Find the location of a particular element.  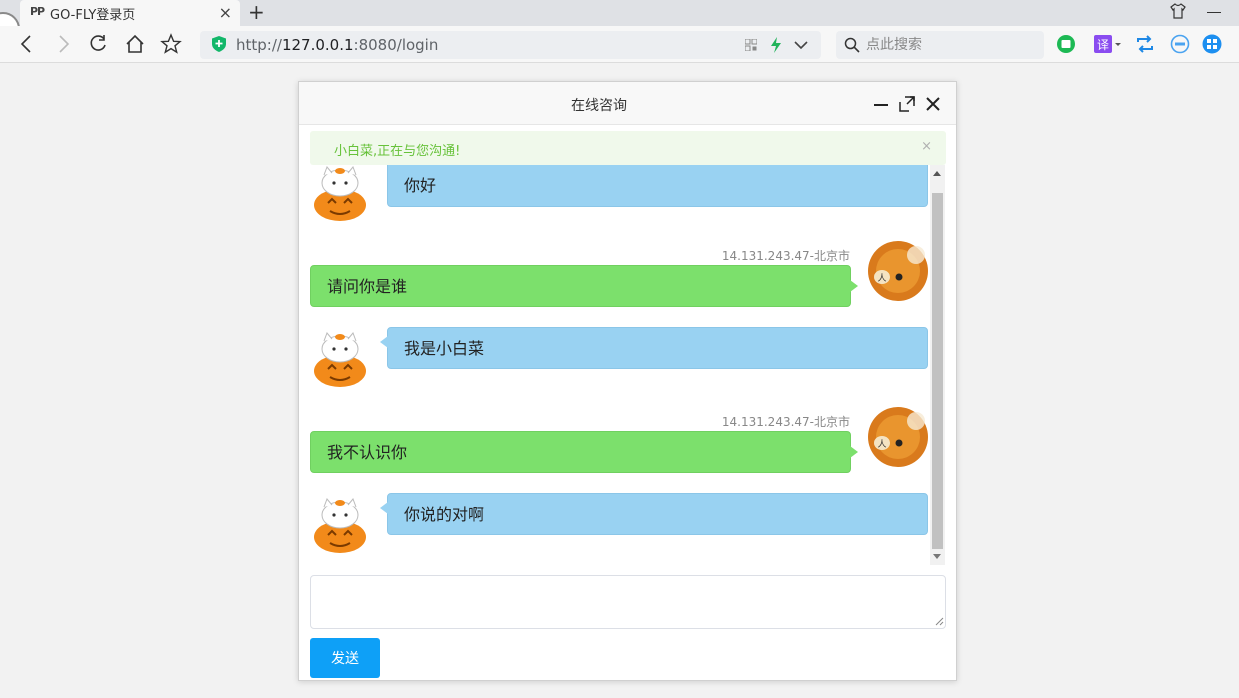

resize-grip-icon is located at coordinates (939, 621).